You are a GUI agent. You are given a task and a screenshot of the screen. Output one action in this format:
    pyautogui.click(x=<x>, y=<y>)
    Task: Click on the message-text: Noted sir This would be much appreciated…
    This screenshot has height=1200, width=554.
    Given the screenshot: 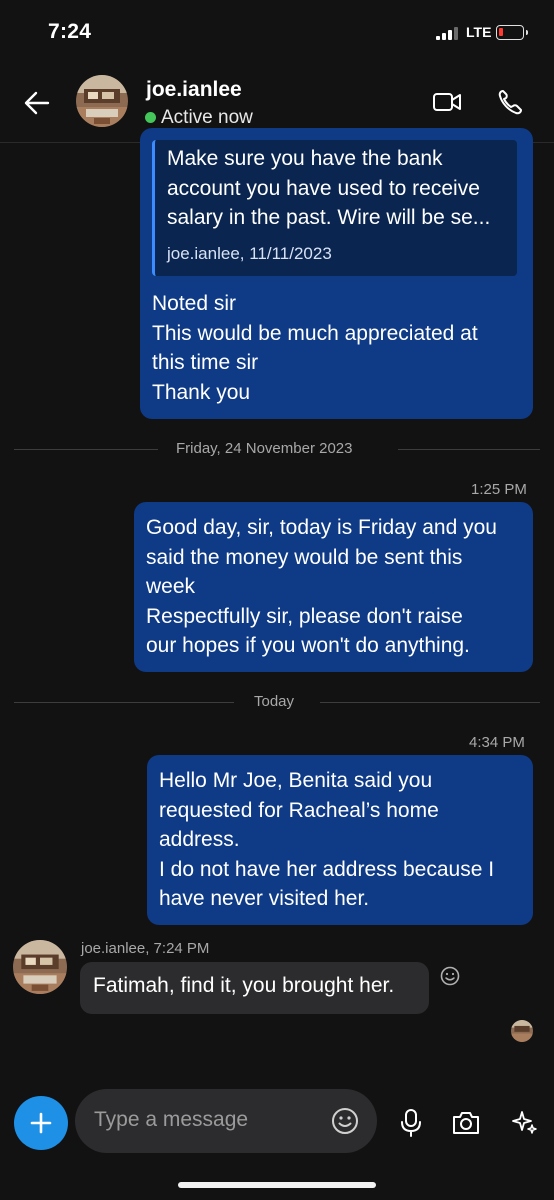 What is the action you would take?
    pyautogui.click(x=315, y=348)
    